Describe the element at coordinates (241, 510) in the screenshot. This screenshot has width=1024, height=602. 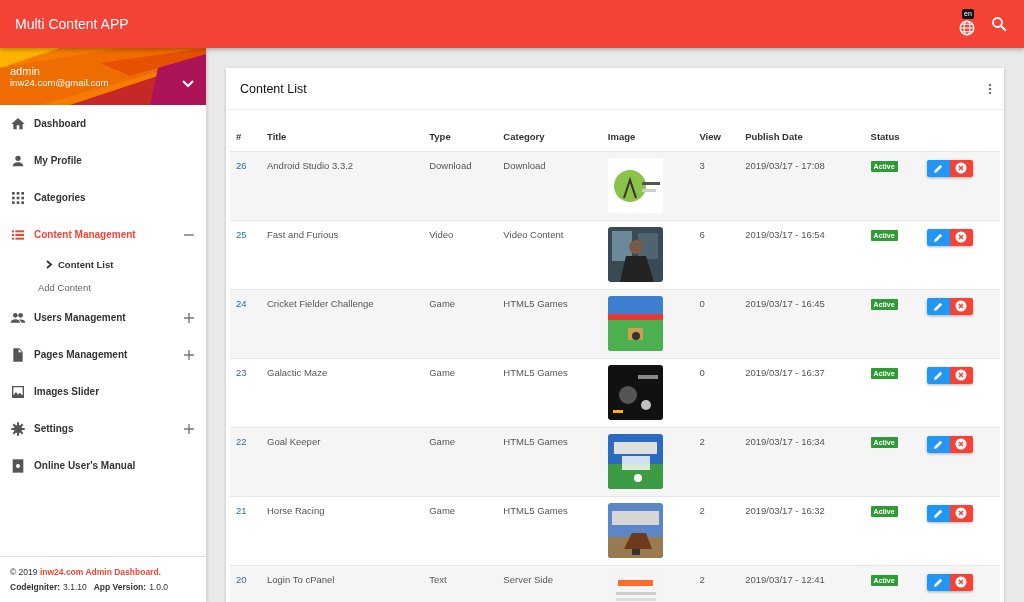
I see `row-link: 21` at that location.